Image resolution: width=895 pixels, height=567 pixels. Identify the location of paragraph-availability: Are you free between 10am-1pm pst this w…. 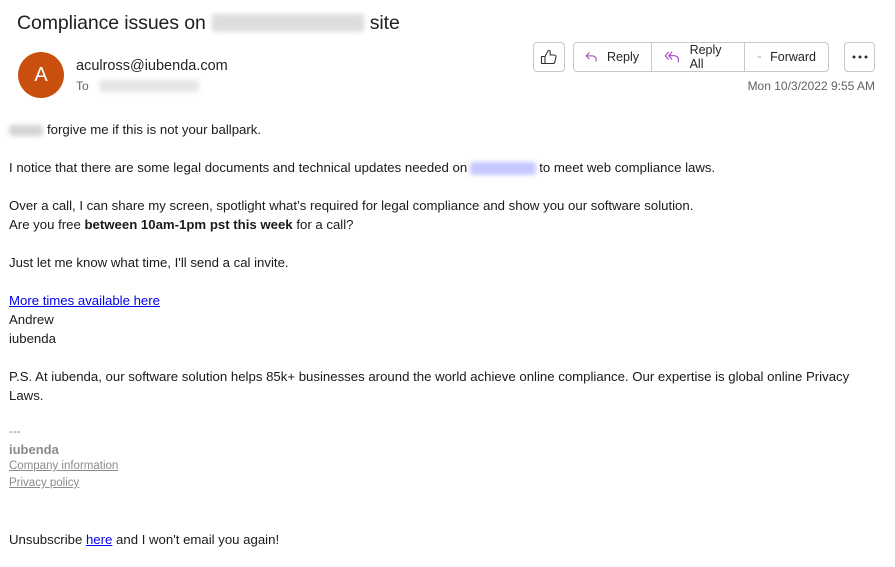
(446, 224).